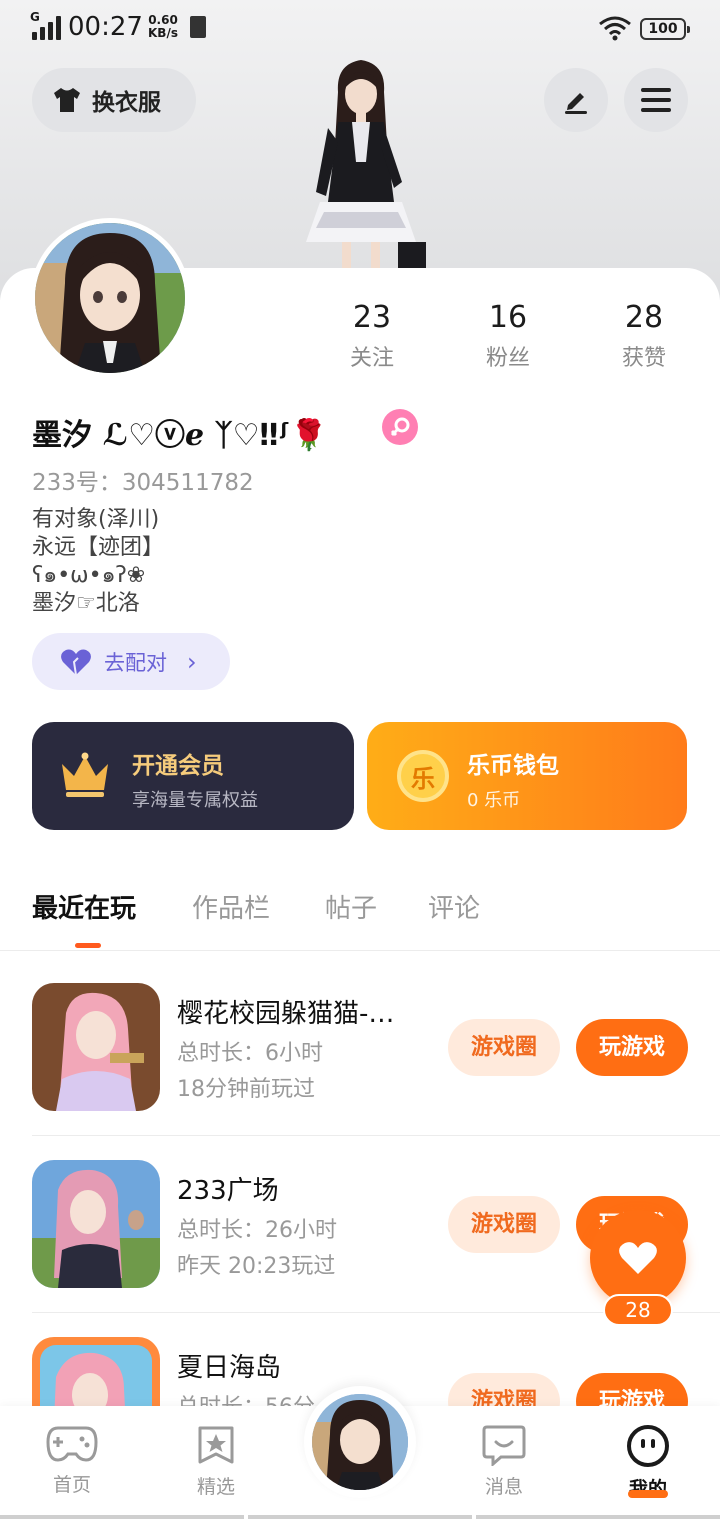 Image resolution: width=720 pixels, height=1520 pixels. I want to click on menu-button, so click(656, 100).